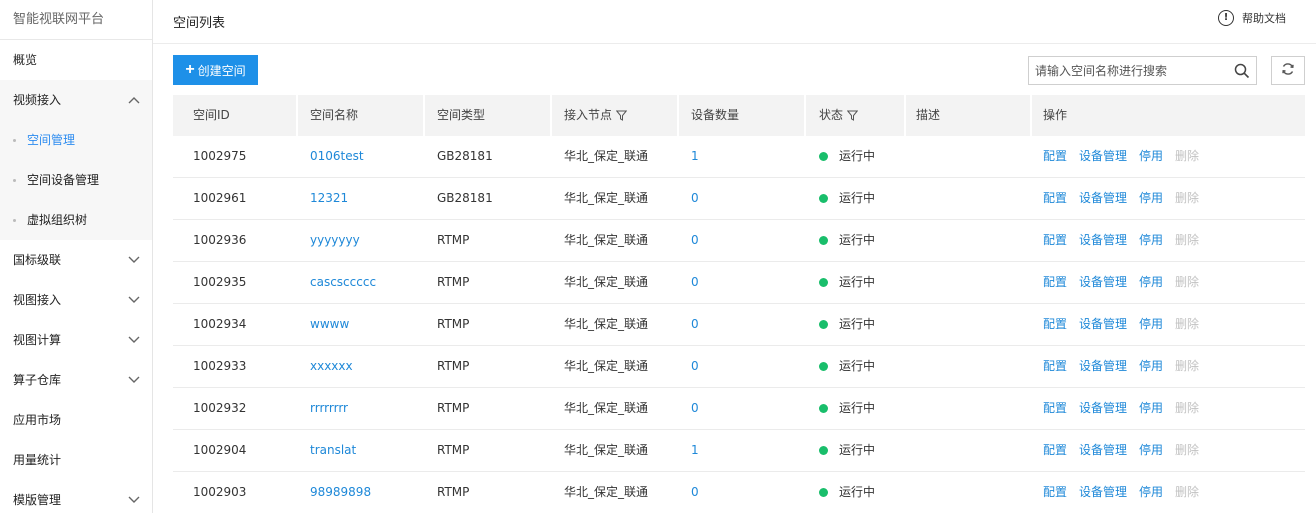 This screenshot has height=513, width=1316. I want to click on column-header: 接入节点, so click(615, 115).